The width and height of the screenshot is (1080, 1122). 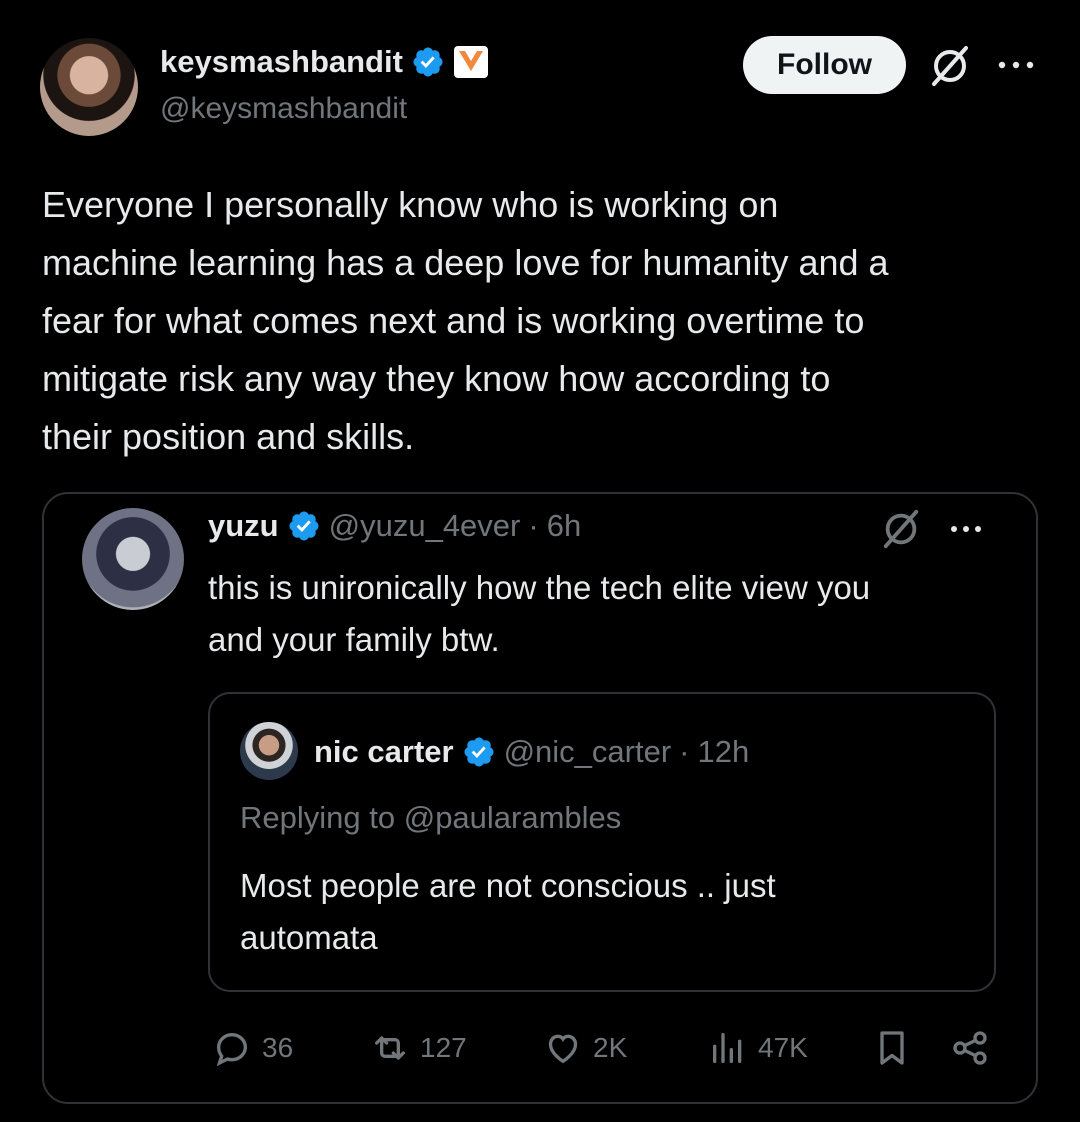 I want to click on author-handle: @keysmashbandit, so click(x=283, y=109).